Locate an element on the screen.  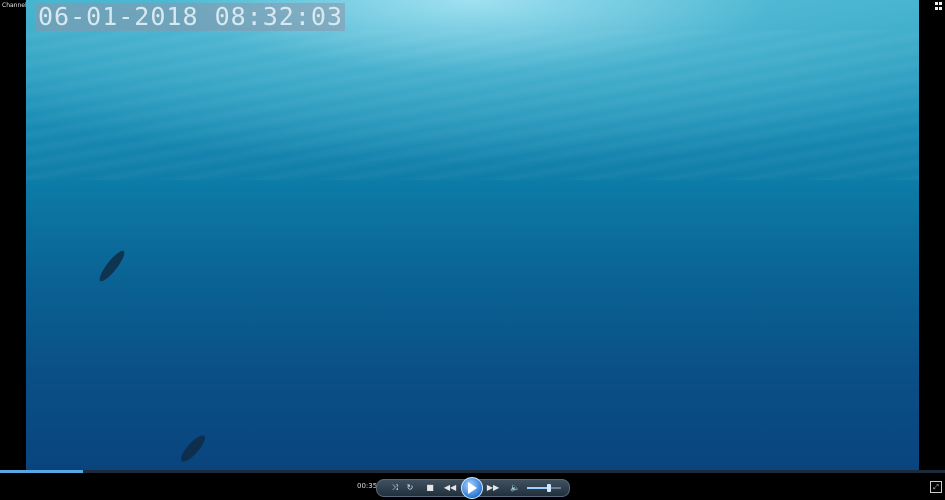
volume-level is located at coordinates (538, 488).